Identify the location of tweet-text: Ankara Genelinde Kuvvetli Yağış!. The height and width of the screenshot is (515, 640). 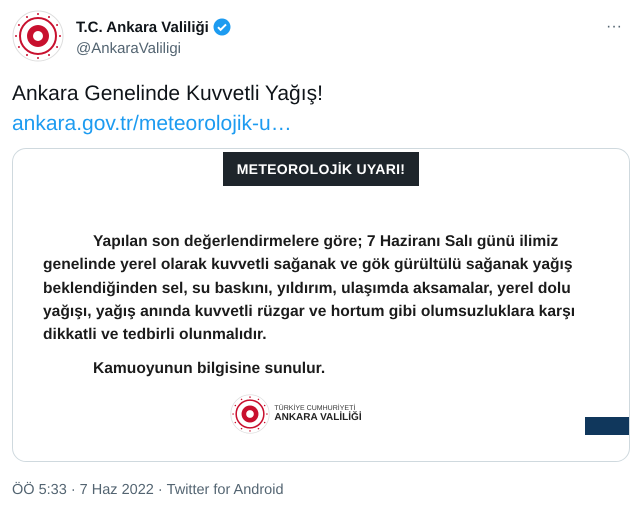
(168, 94).